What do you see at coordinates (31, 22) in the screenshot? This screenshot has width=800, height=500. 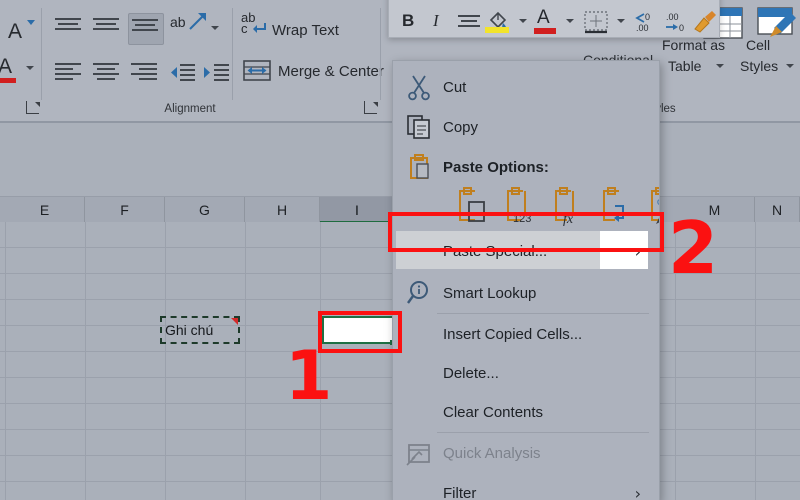 I see `increase-font-caret-icon` at bounding box center [31, 22].